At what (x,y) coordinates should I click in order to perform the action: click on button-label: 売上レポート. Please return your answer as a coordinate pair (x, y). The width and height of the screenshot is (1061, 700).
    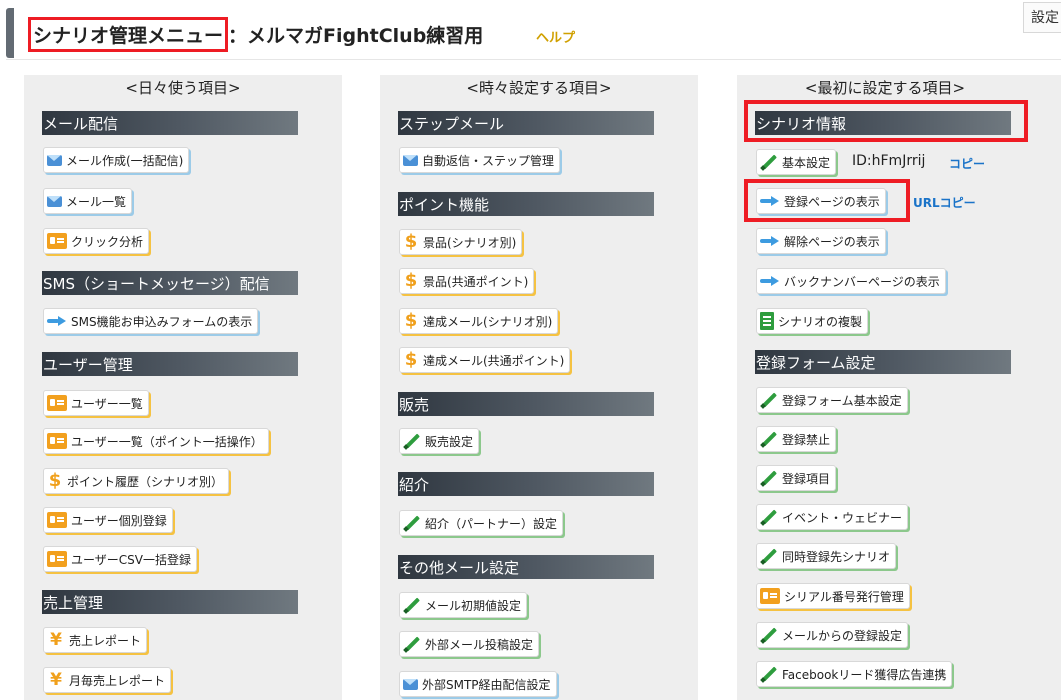
    Looking at the image, I should click on (105, 640).